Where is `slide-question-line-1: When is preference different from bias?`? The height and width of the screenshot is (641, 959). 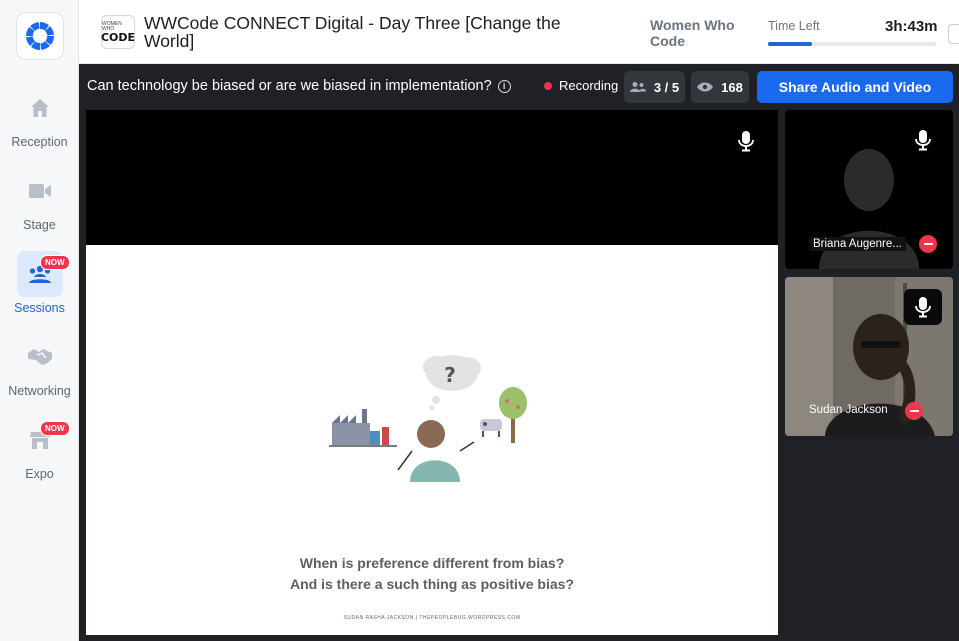 slide-question-line-1: When is preference different from bias? is located at coordinates (432, 563).